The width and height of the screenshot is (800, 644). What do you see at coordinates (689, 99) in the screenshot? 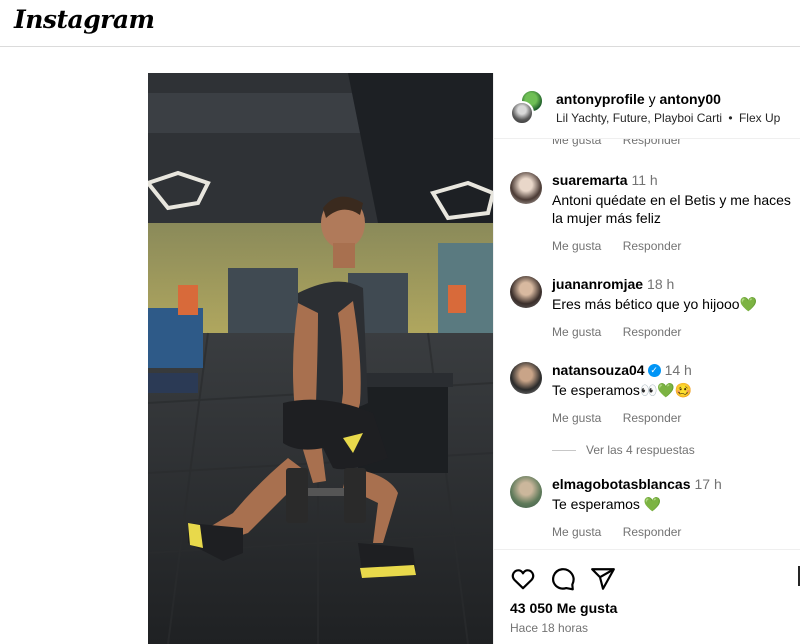
I see `author-link: antony00` at bounding box center [689, 99].